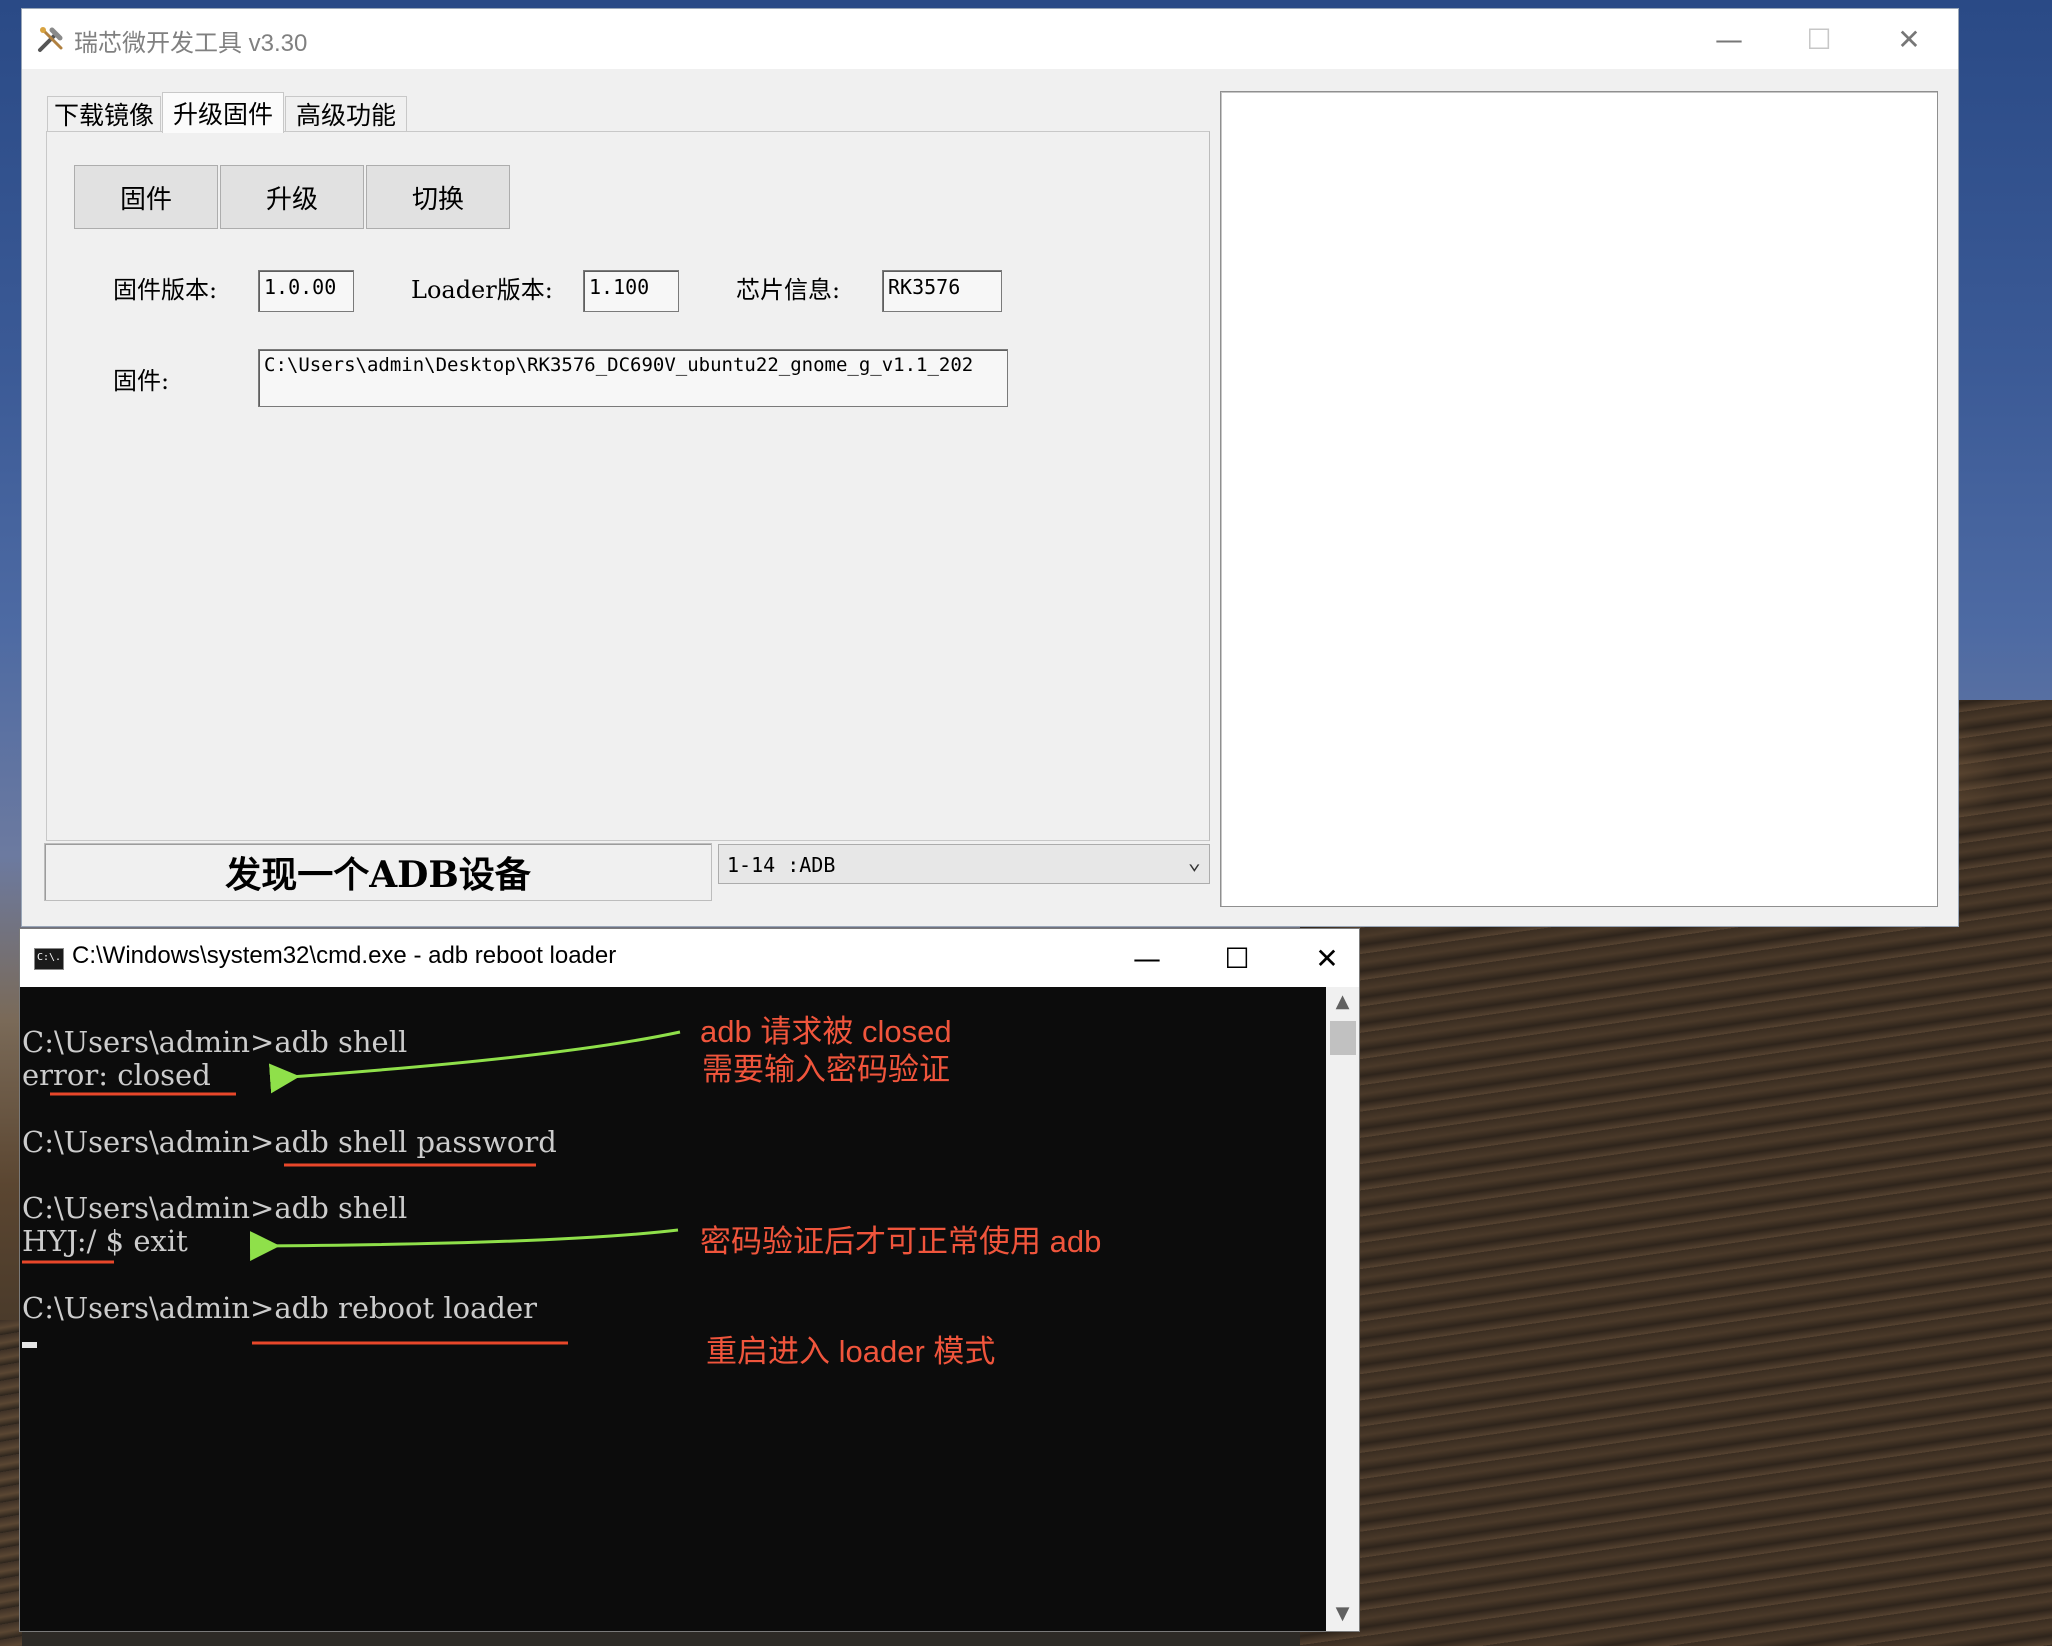 The width and height of the screenshot is (2052, 1646). What do you see at coordinates (1194, 862) in the screenshot?
I see `chevron-down-icon: ⌄` at bounding box center [1194, 862].